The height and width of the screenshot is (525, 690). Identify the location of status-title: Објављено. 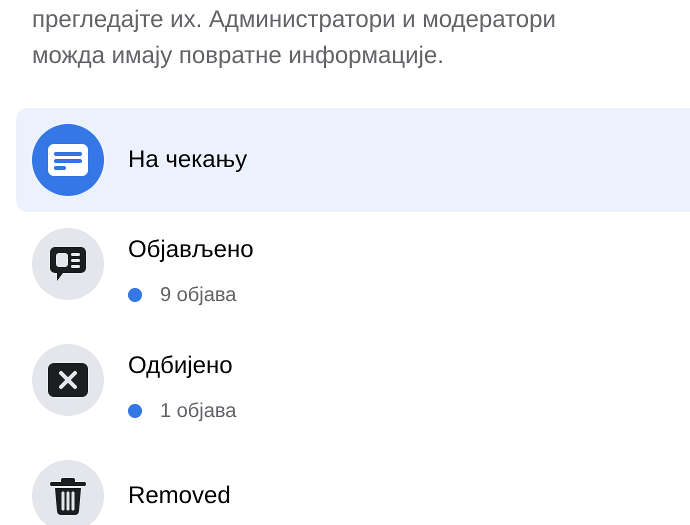
(191, 250).